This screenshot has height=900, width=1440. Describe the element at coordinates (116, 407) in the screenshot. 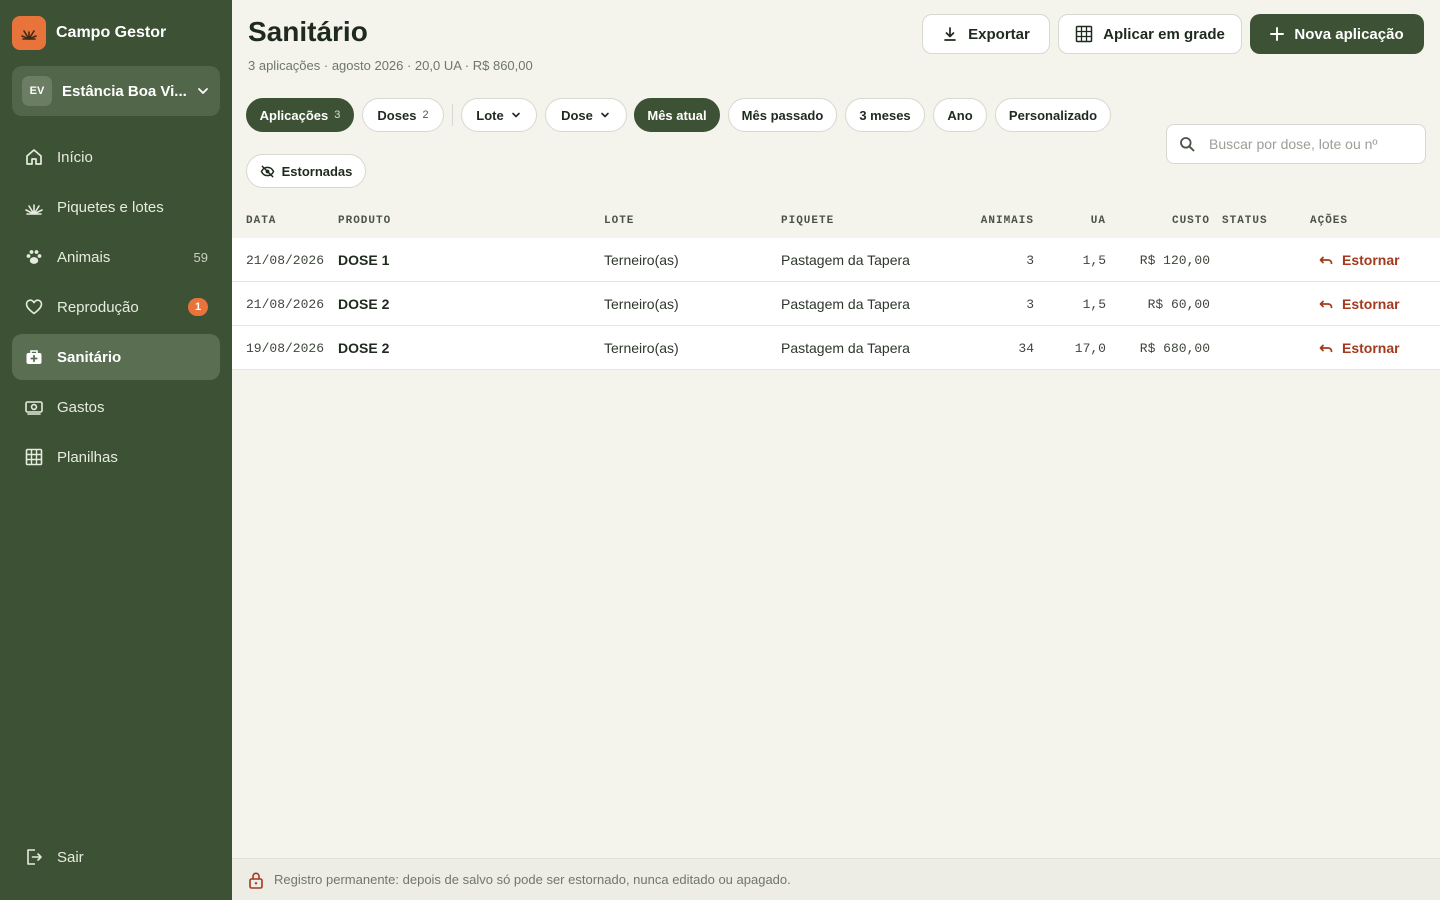

I see `sidebar-item-gastos: Gastos` at that location.